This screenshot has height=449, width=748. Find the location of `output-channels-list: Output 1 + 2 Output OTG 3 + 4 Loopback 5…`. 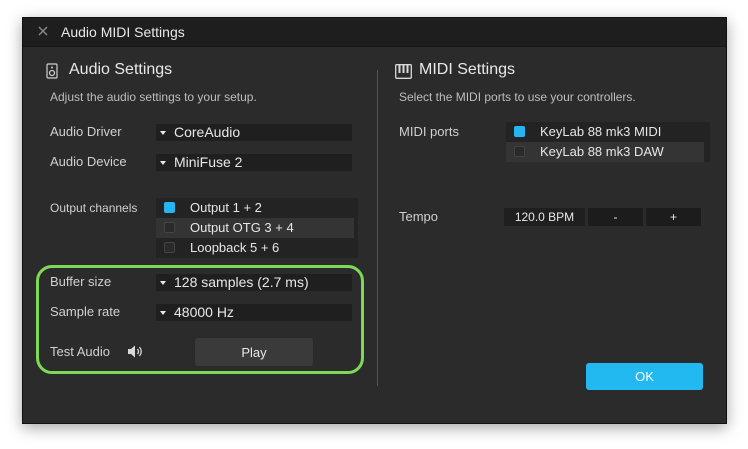

output-channels-list: Output 1 + 2 Output OTG 3 + 4 Loopback 5… is located at coordinates (257, 228).